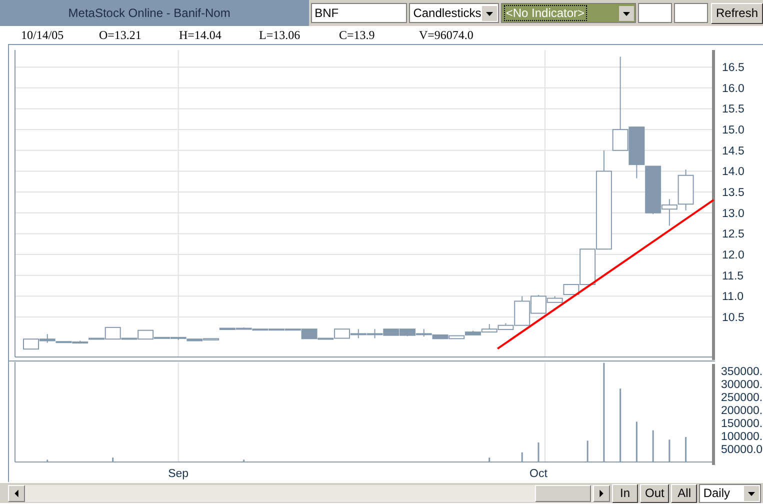 Image resolution: width=763 pixels, height=504 pixels. What do you see at coordinates (742, 424) in the screenshot?
I see `axis-label: 150000.` at bounding box center [742, 424].